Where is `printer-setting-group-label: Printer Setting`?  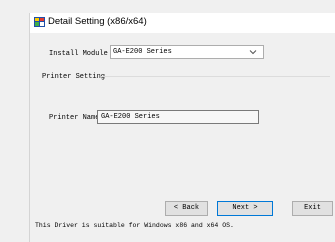
printer-setting-group-label: Printer Setting is located at coordinates (74, 77).